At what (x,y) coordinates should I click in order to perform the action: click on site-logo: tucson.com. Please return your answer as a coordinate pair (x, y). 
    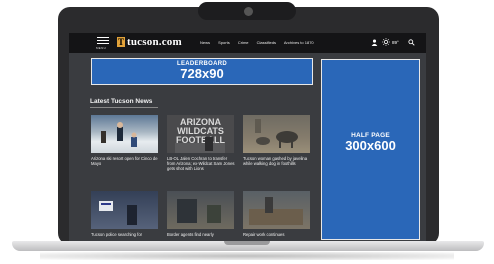
    Looking at the image, I should click on (154, 42).